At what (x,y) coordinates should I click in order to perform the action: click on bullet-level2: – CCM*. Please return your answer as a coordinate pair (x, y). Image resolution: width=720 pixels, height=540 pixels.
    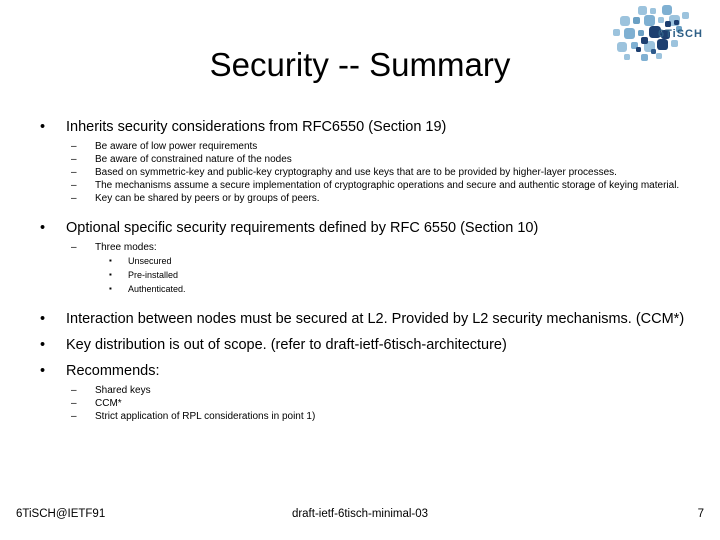
    Looking at the image, I should click on (368, 403).